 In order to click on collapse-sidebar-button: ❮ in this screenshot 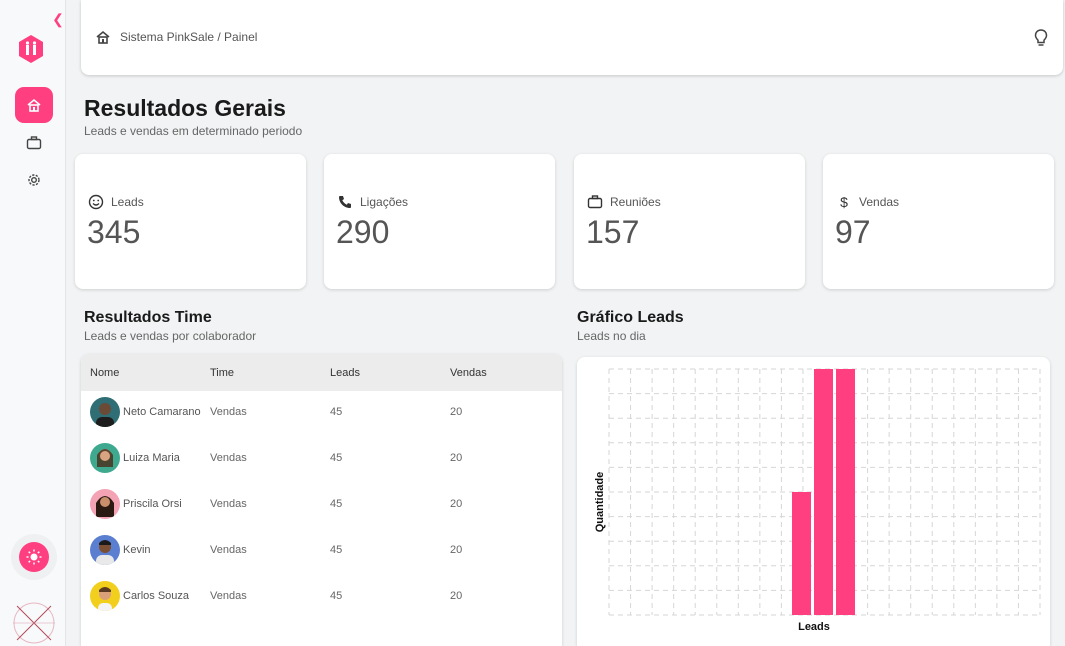, I will do `click(58, 19)`.